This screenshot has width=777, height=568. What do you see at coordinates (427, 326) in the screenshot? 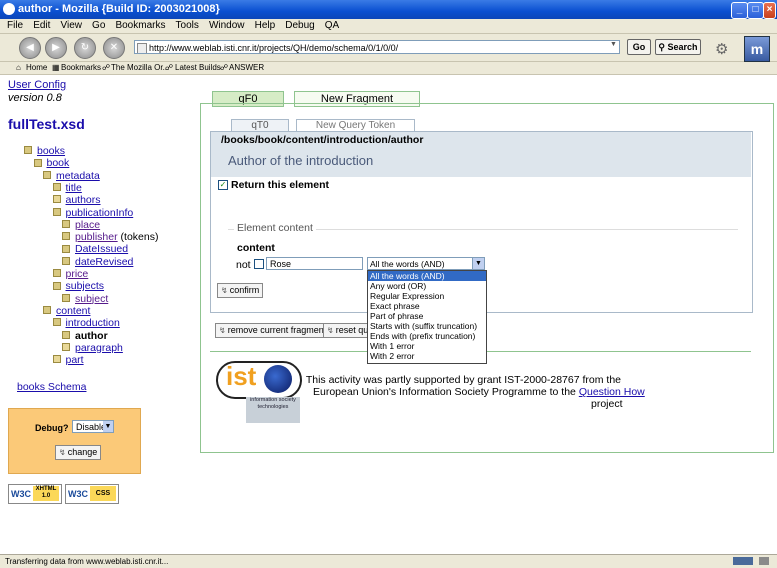
I see `match-mode-option: Starts with (suffix truncation)` at bounding box center [427, 326].